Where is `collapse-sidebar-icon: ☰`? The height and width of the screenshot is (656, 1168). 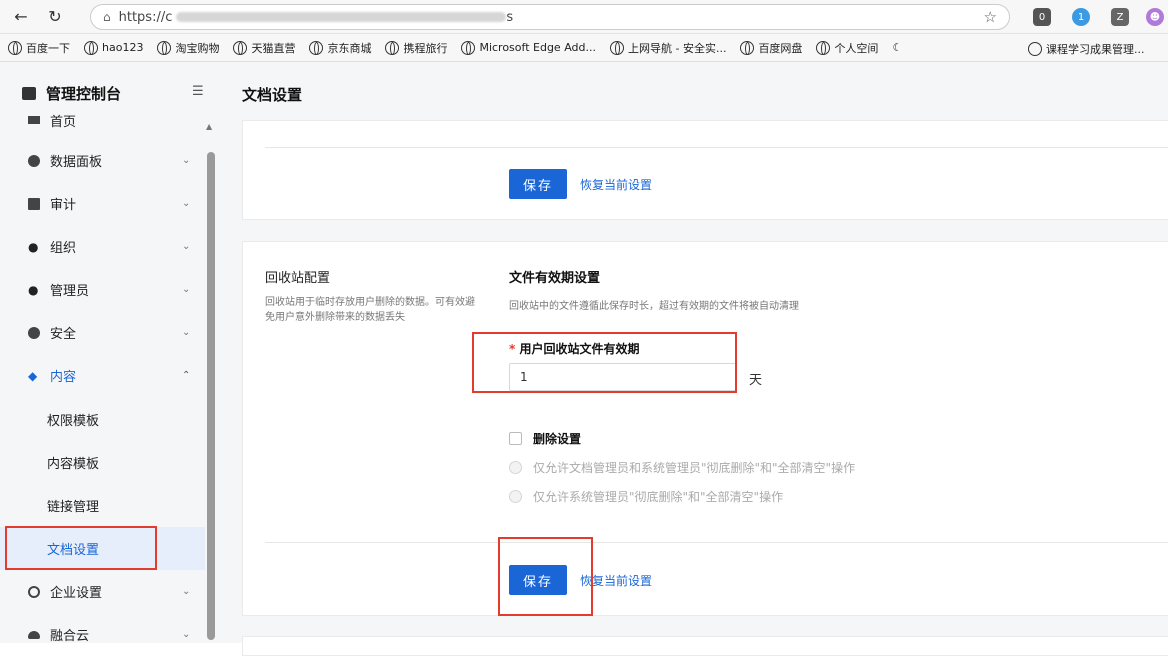
collapse-sidebar-icon: ☰ is located at coordinates (198, 91).